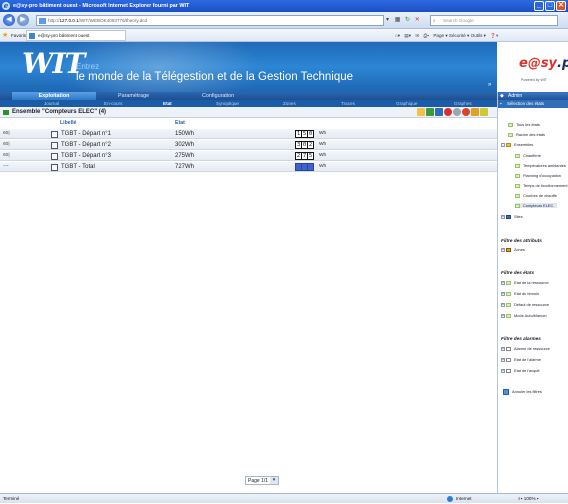 This screenshot has width=568, height=504. Describe the element at coordinates (323, 166) in the screenshot. I see `row-unit: Wh` at that location.